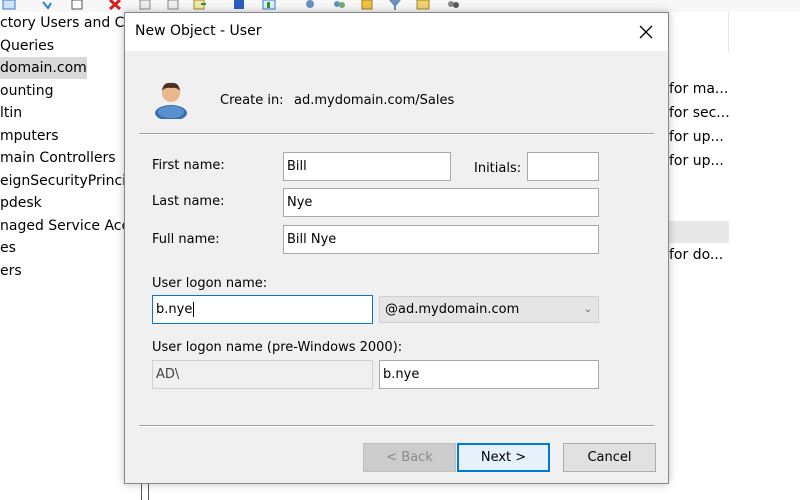  What do you see at coordinates (310, 5) in the screenshot?
I see `new-user-icon` at bounding box center [310, 5].